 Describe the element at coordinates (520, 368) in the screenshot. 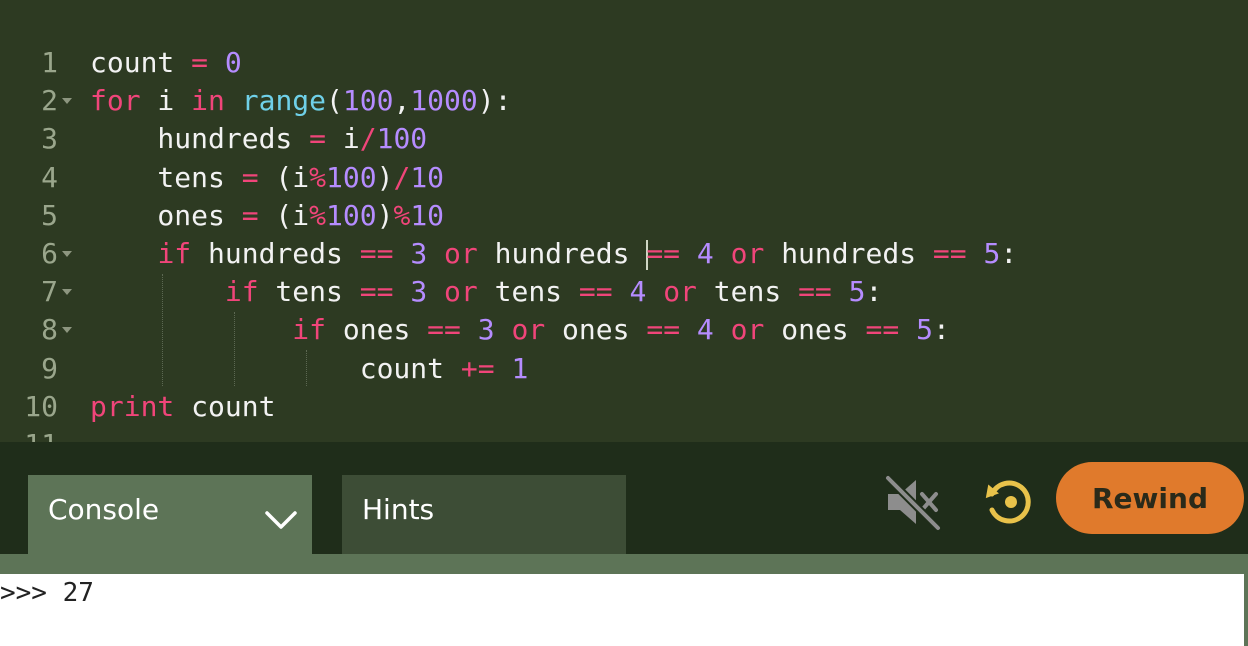

I see `code-token: 1` at that location.